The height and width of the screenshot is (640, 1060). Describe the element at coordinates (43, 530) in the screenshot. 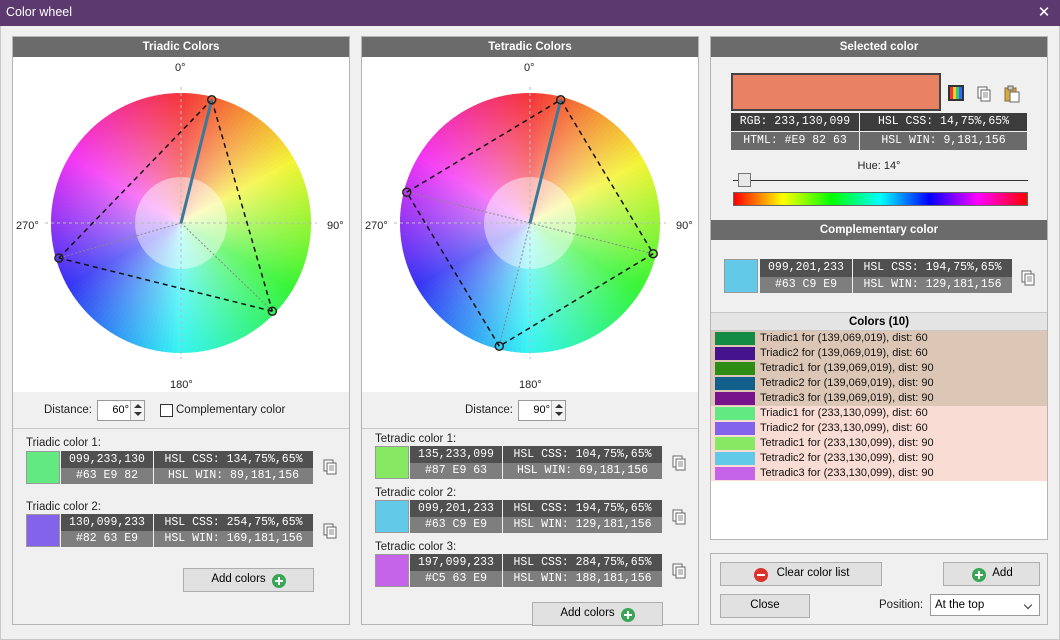

I see `triadic-color-2-swatch` at that location.